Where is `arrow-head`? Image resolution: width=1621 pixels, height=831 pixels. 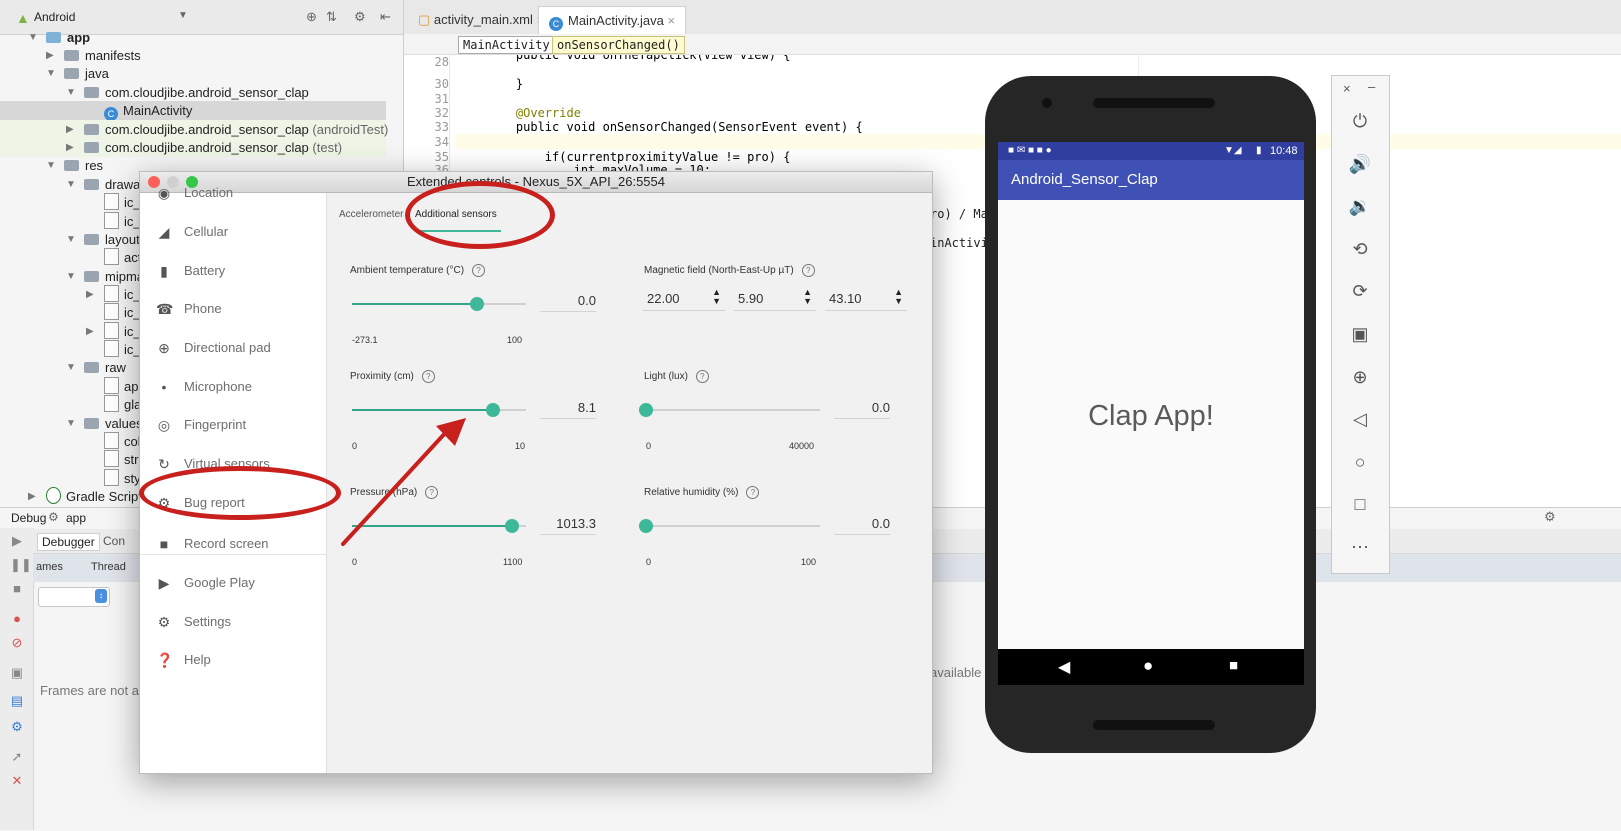 arrow-head is located at coordinates (451, 432).